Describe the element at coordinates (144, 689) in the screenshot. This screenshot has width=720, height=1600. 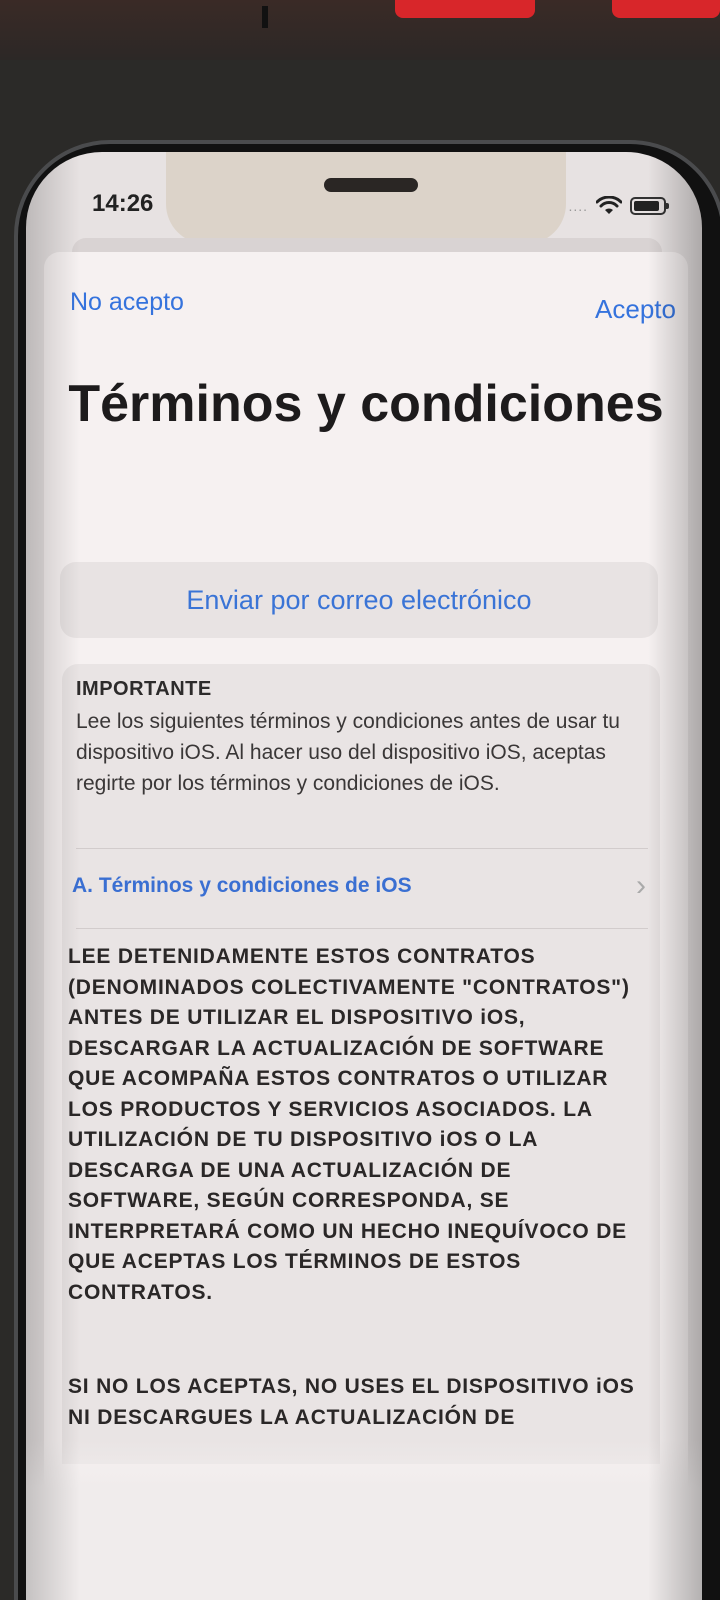
I see `important-heading: IMPORTANTE` at that location.